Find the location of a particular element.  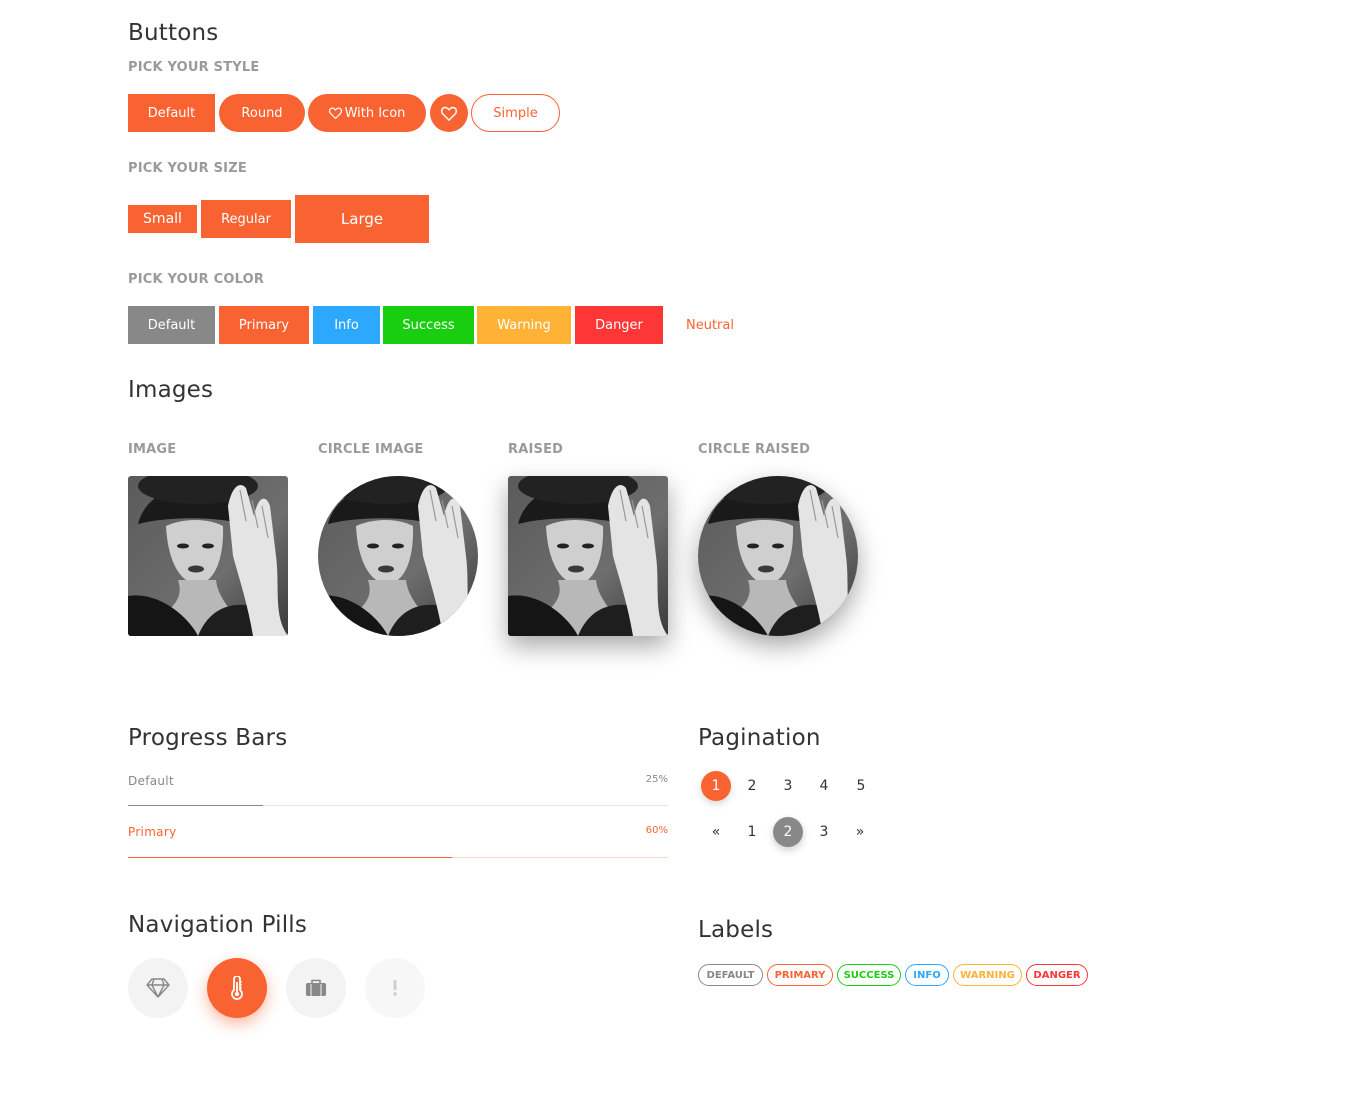

diamond-icon is located at coordinates (158, 988).